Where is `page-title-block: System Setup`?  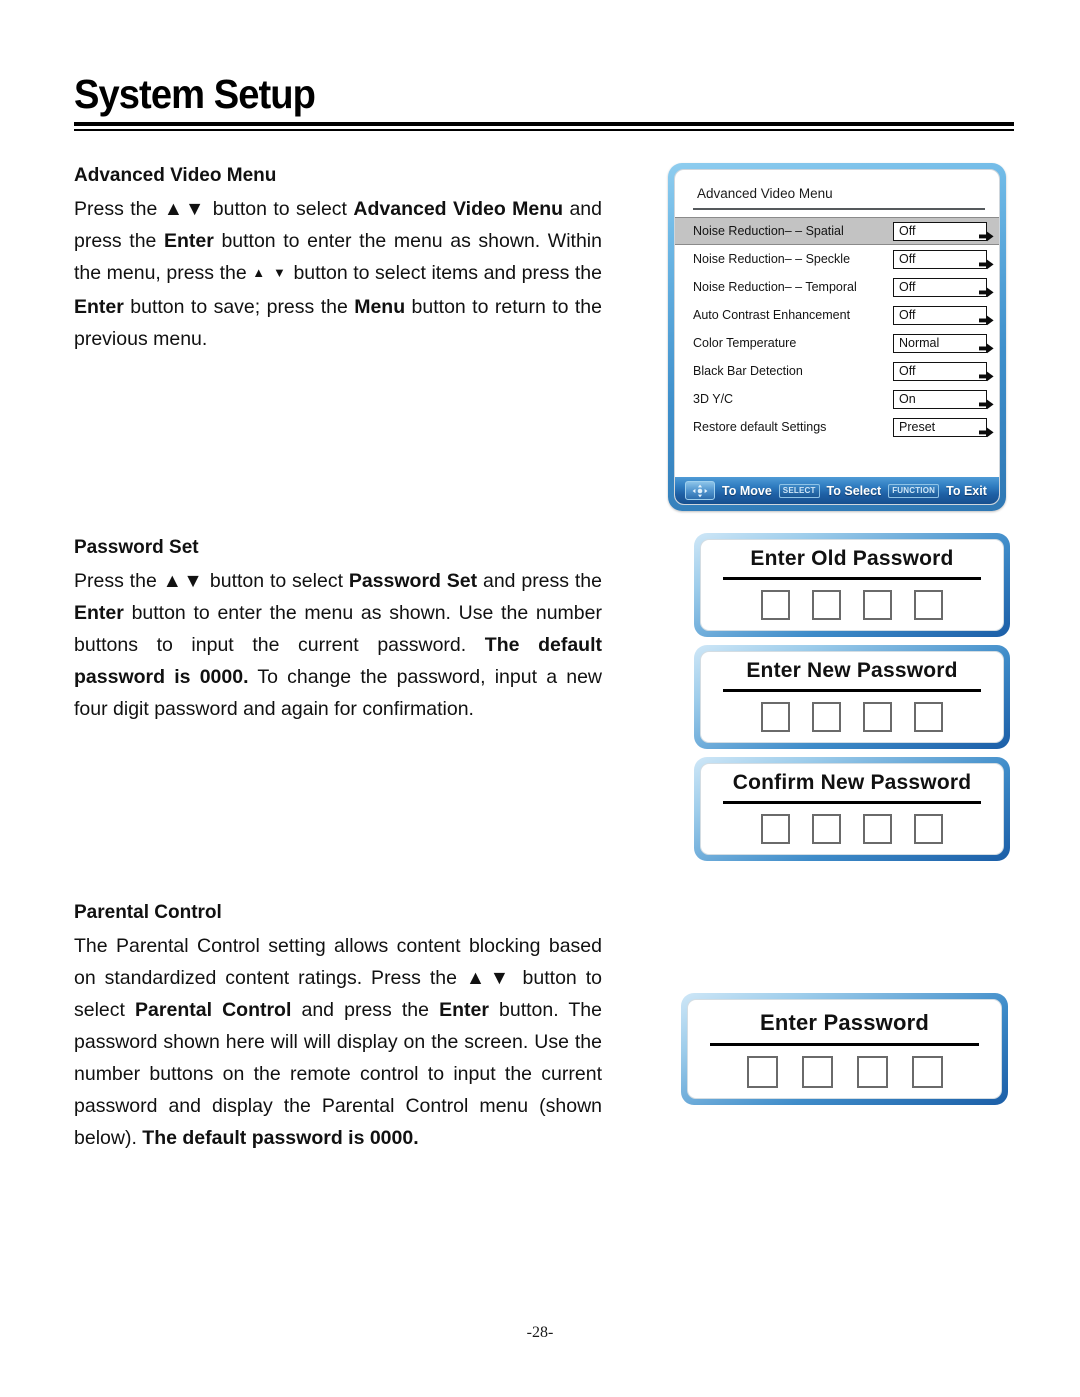 page-title-block: System Setup is located at coordinates (544, 101).